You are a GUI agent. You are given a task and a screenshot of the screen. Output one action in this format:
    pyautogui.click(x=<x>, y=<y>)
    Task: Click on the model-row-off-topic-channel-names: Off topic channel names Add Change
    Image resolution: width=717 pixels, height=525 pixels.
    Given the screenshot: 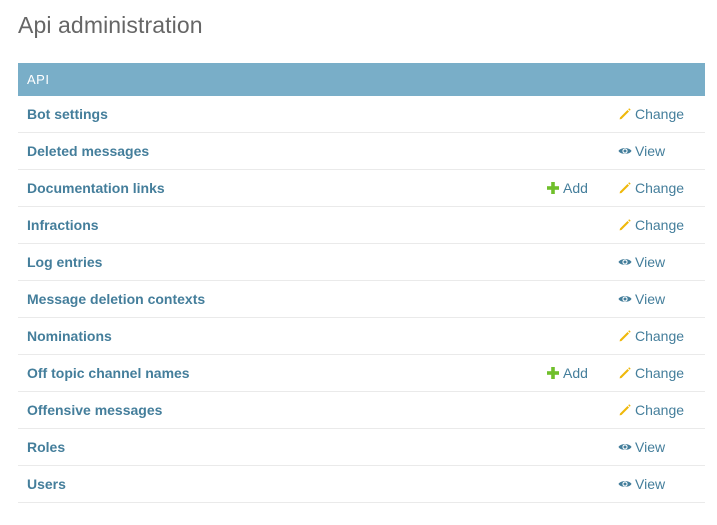 What is the action you would take?
    pyautogui.click(x=361, y=373)
    